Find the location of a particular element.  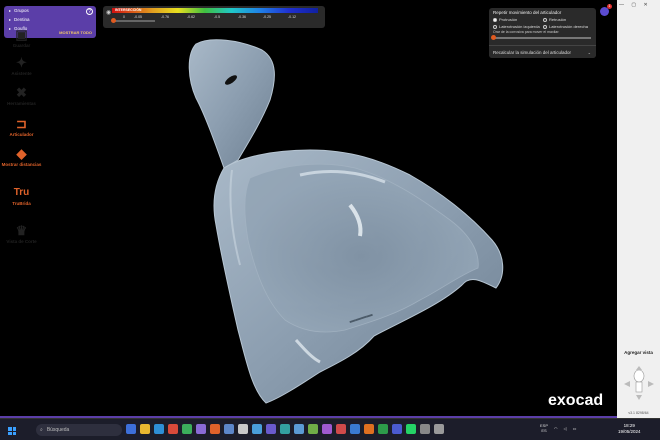

window-controls: — ▢ ✕ is located at coordinates (635, 5).